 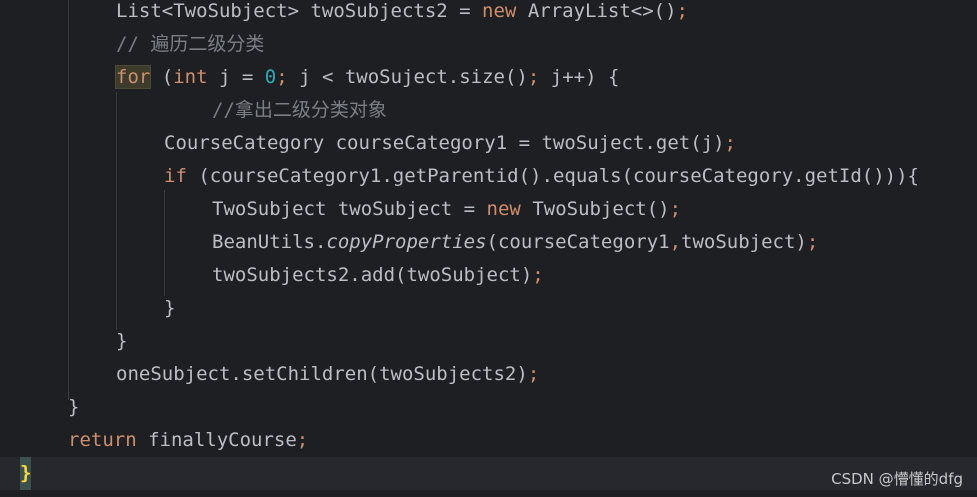 What do you see at coordinates (322, 374) in the screenshot?
I see `code-text: oneSubject.setChildren(twoSubjects2)` at bounding box center [322, 374].